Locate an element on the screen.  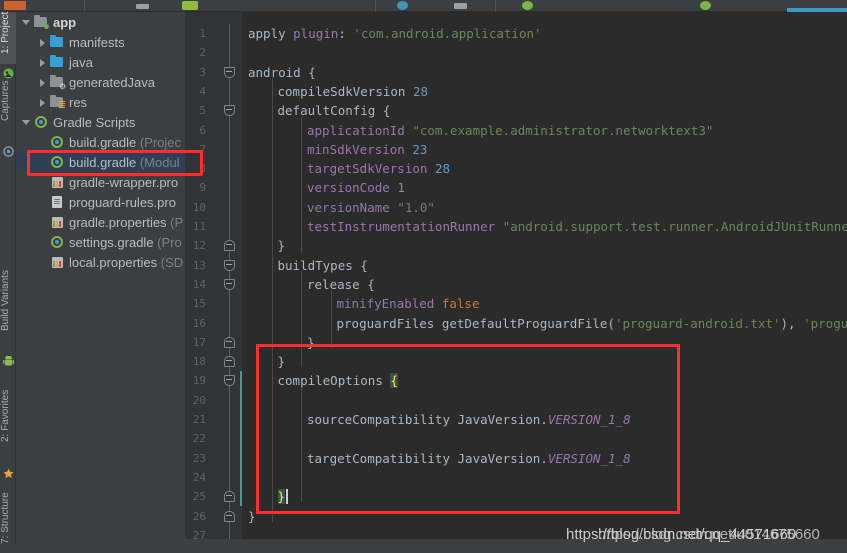
code-token: 23 is located at coordinates (420, 149).